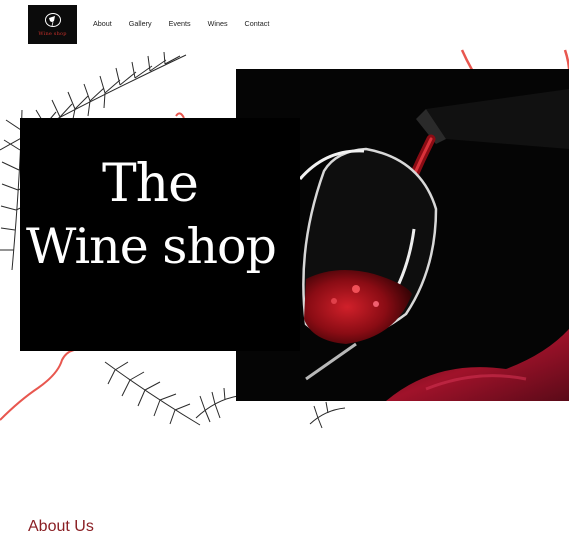 The width and height of the screenshot is (569, 560). Describe the element at coordinates (102, 23) in the screenshot. I see `nav-link-about: About` at that location.